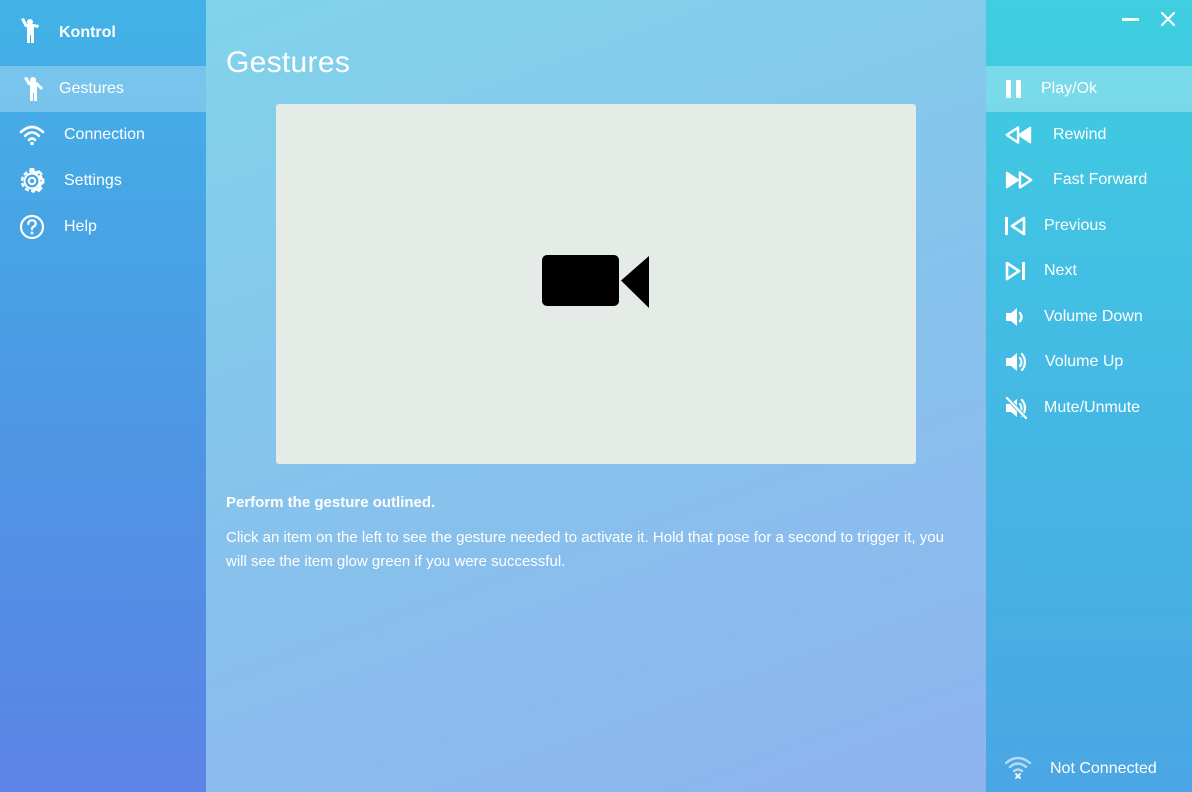  Describe the element at coordinates (1100, 180) in the screenshot. I see `action-label: Fast Forward` at that location.